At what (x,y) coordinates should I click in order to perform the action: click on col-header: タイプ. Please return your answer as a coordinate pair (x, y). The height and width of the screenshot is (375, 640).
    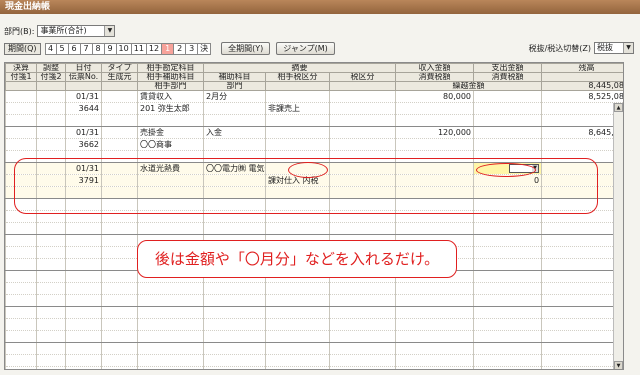
    Looking at the image, I should click on (119, 68).